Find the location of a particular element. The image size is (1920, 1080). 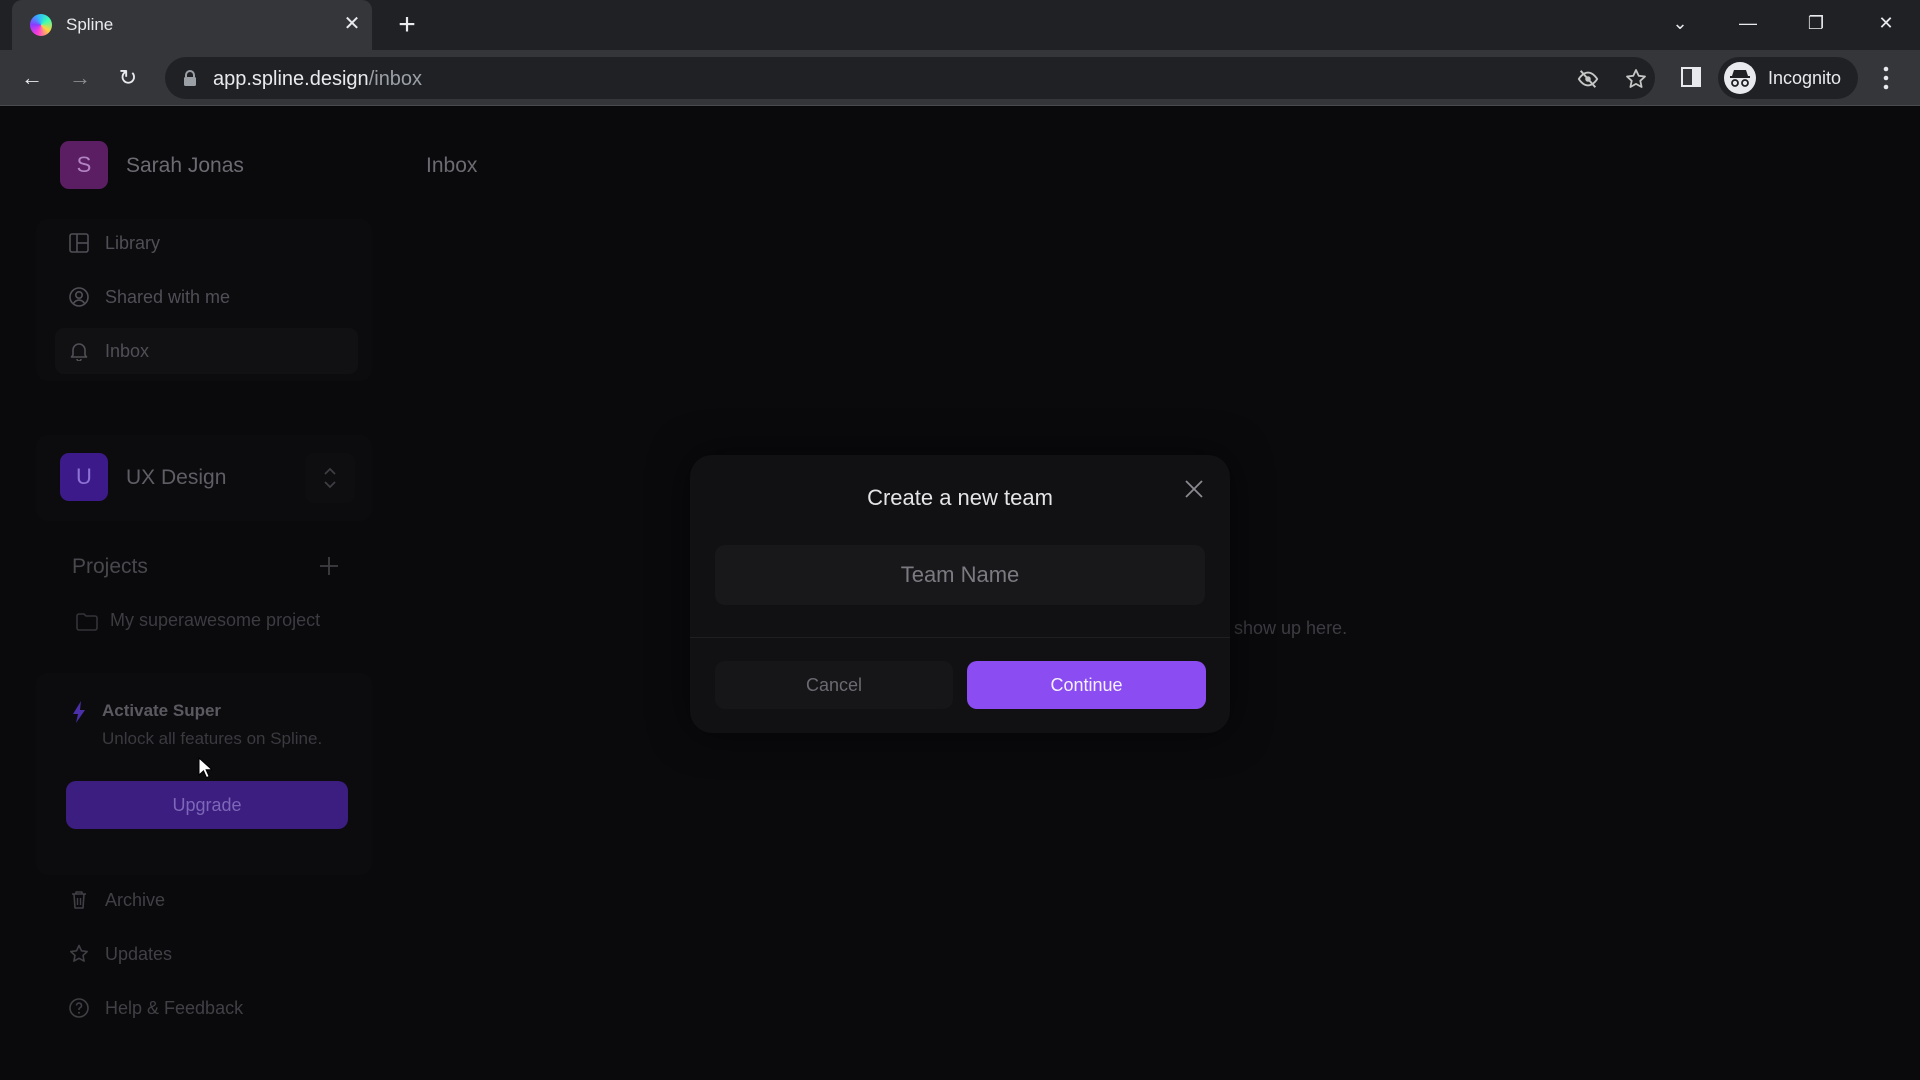

bell-icon is located at coordinates (79, 352).